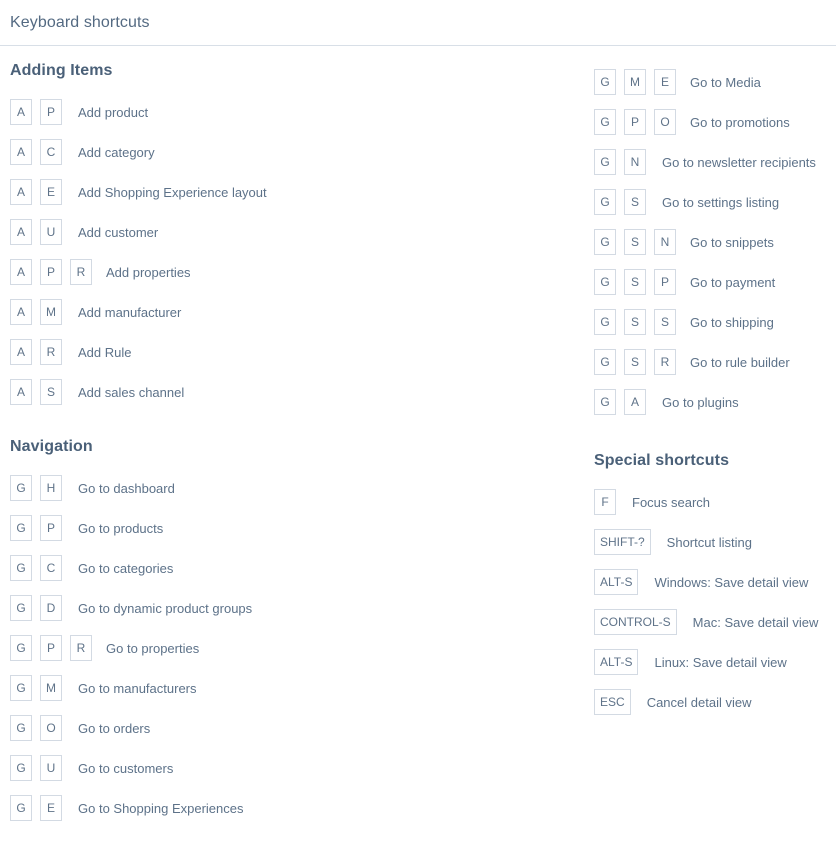 The height and width of the screenshot is (841, 836). Describe the element at coordinates (51, 768) in the screenshot. I see `key-cap: U` at that location.